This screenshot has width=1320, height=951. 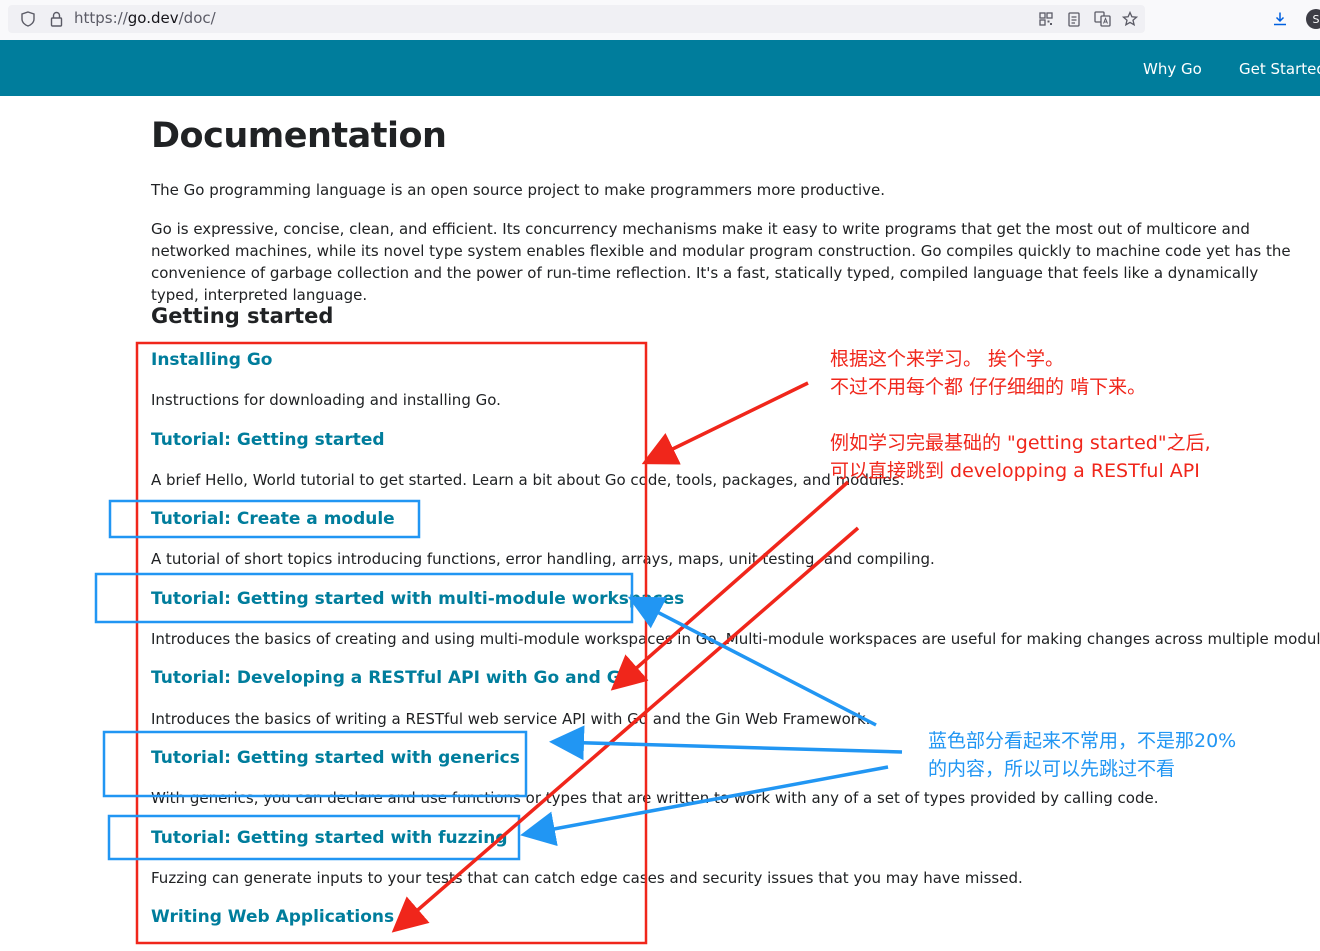 I want to click on url-host: go.dev, so click(x=153, y=18).